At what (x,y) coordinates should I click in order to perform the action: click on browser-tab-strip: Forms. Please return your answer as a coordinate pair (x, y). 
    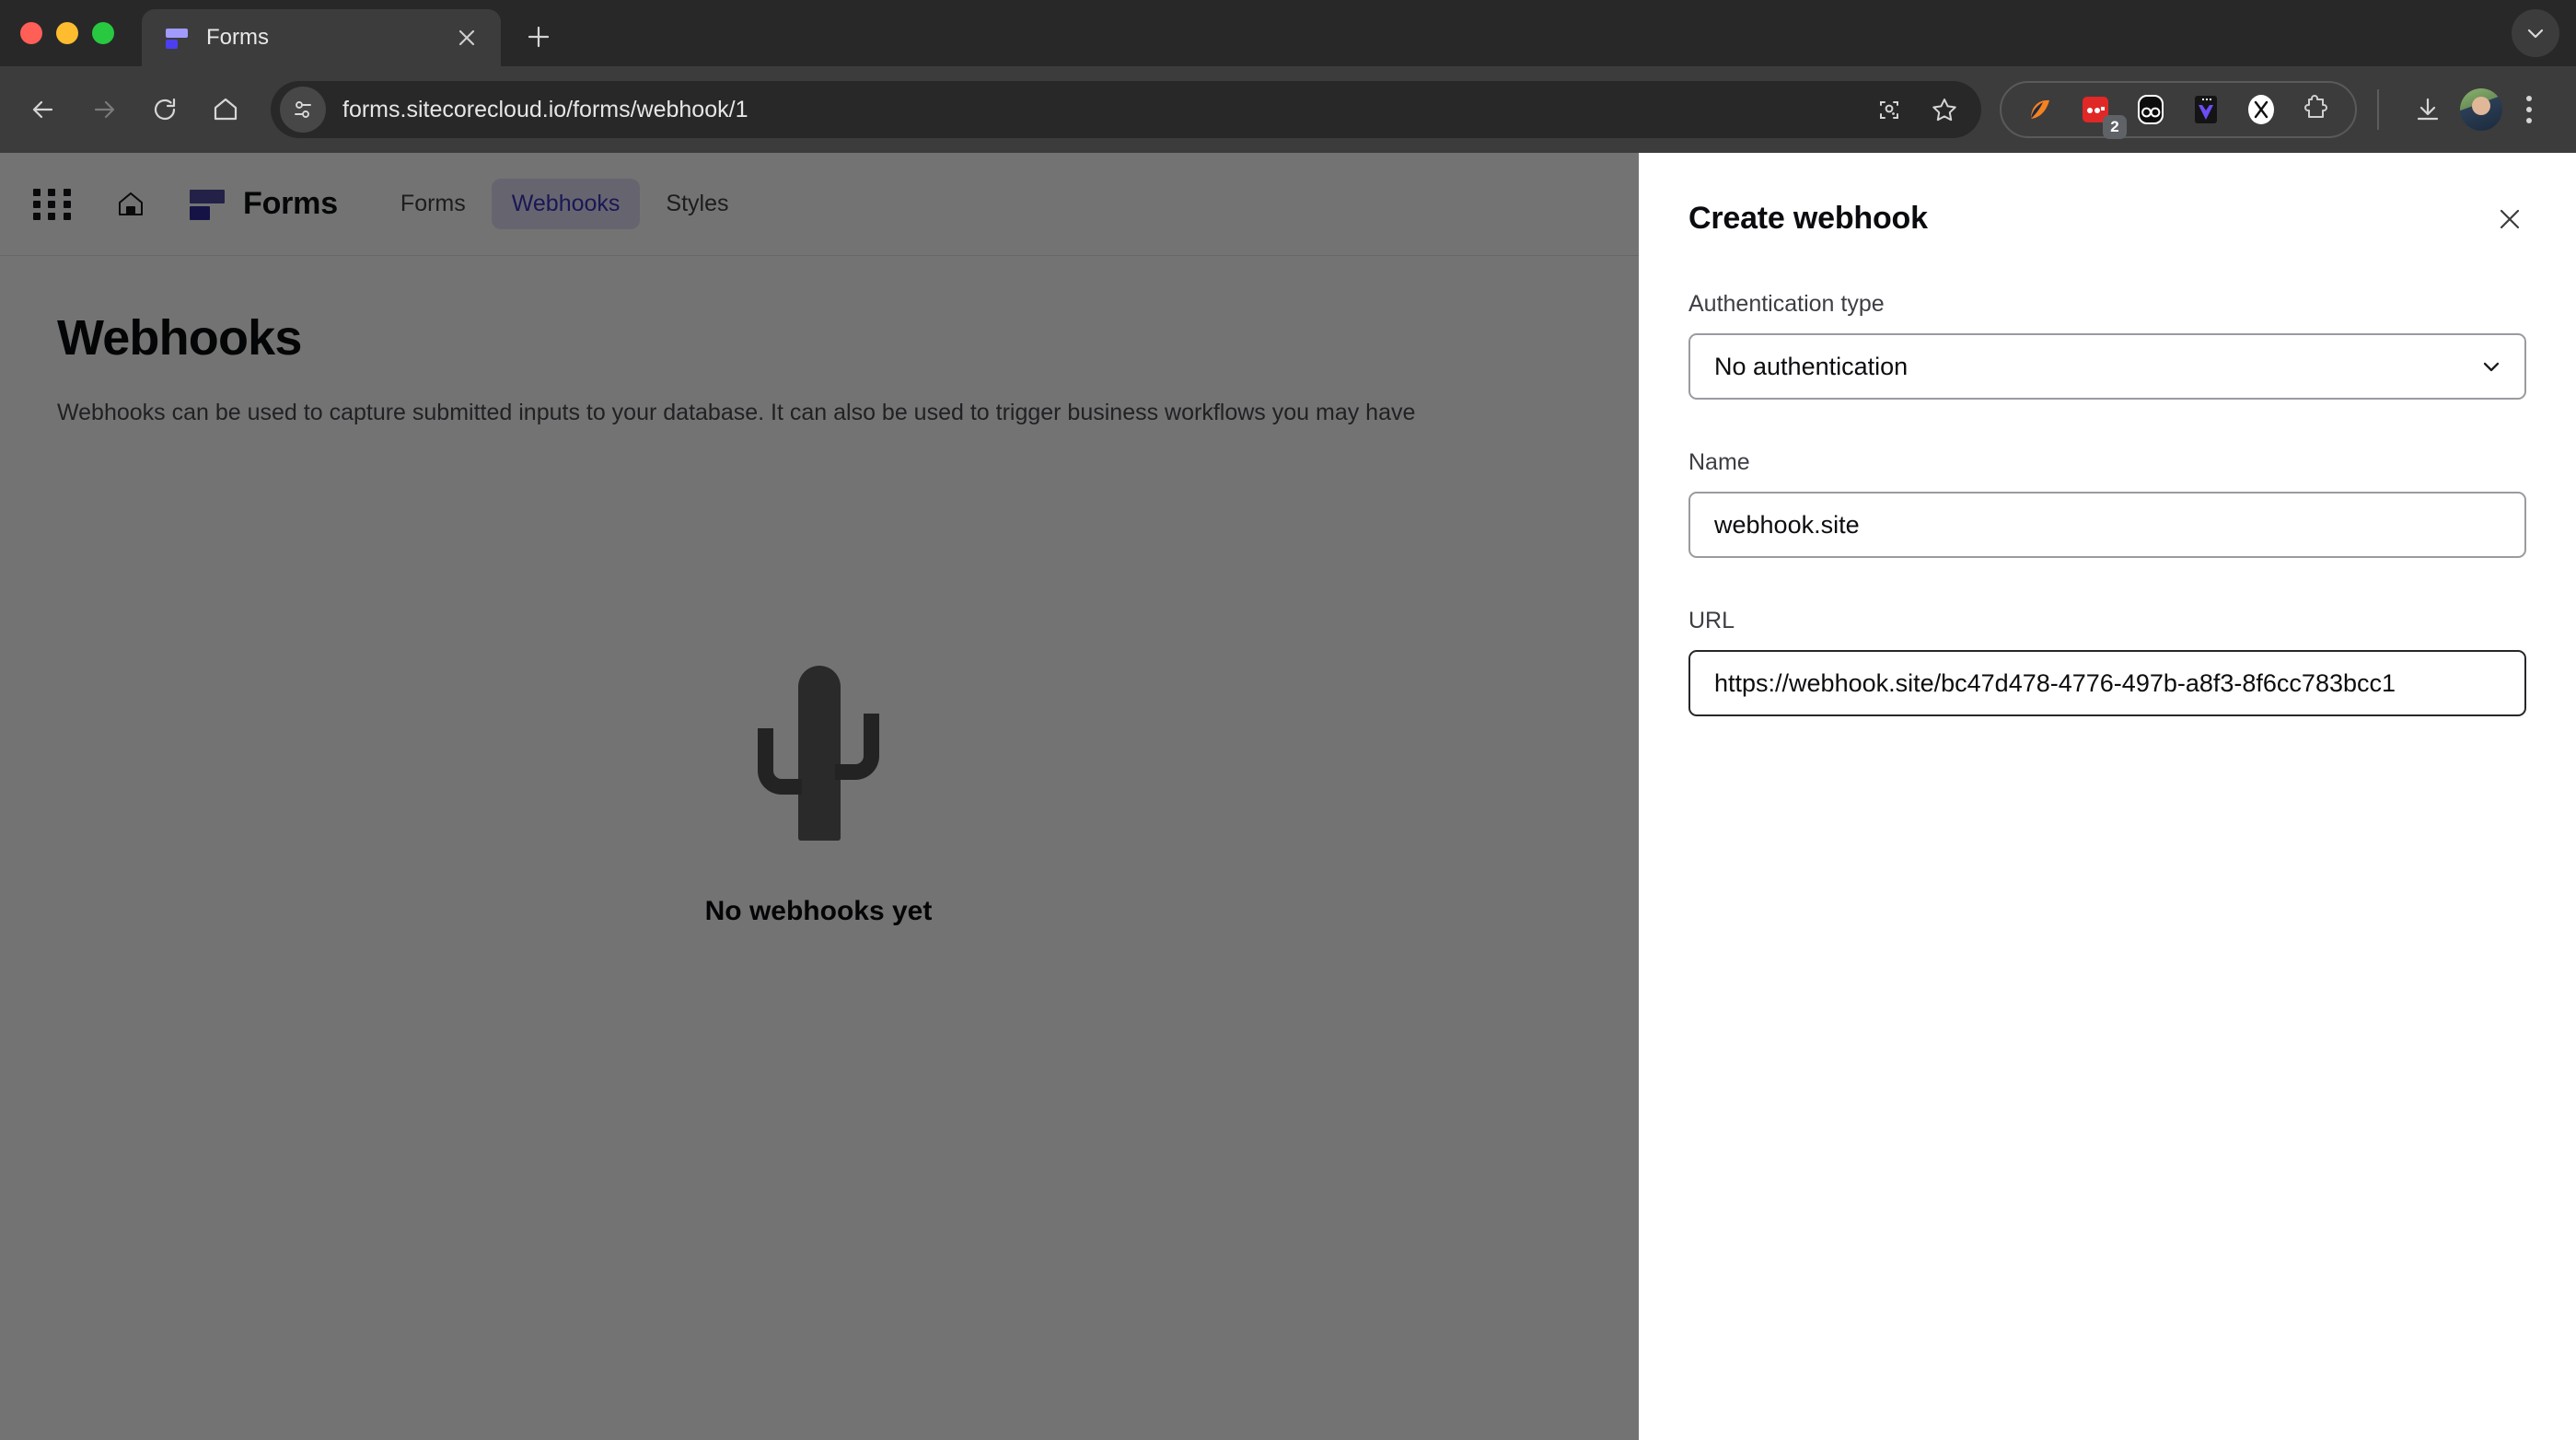
    Looking at the image, I should click on (1288, 33).